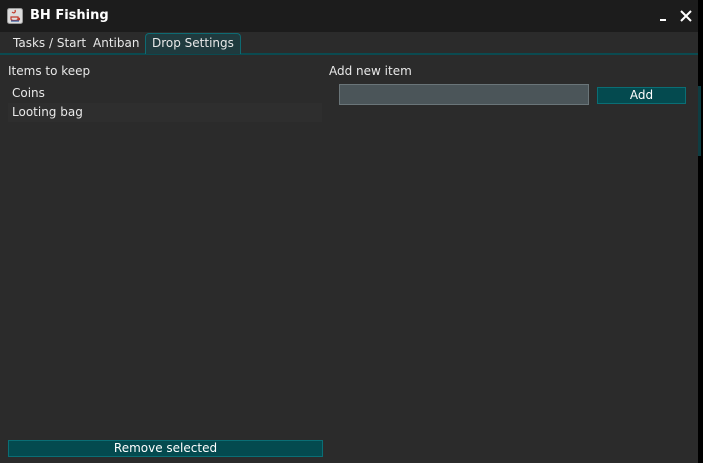 The width and height of the screenshot is (703, 463). What do you see at coordinates (49, 43) in the screenshot?
I see `tab-tasks-start: Tasks / Start` at bounding box center [49, 43].